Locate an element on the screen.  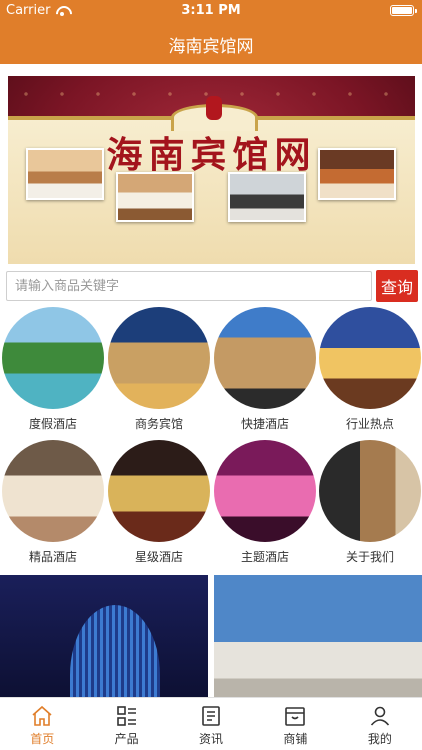
featured-thumbnail-resort is located at coordinates (318, 636).